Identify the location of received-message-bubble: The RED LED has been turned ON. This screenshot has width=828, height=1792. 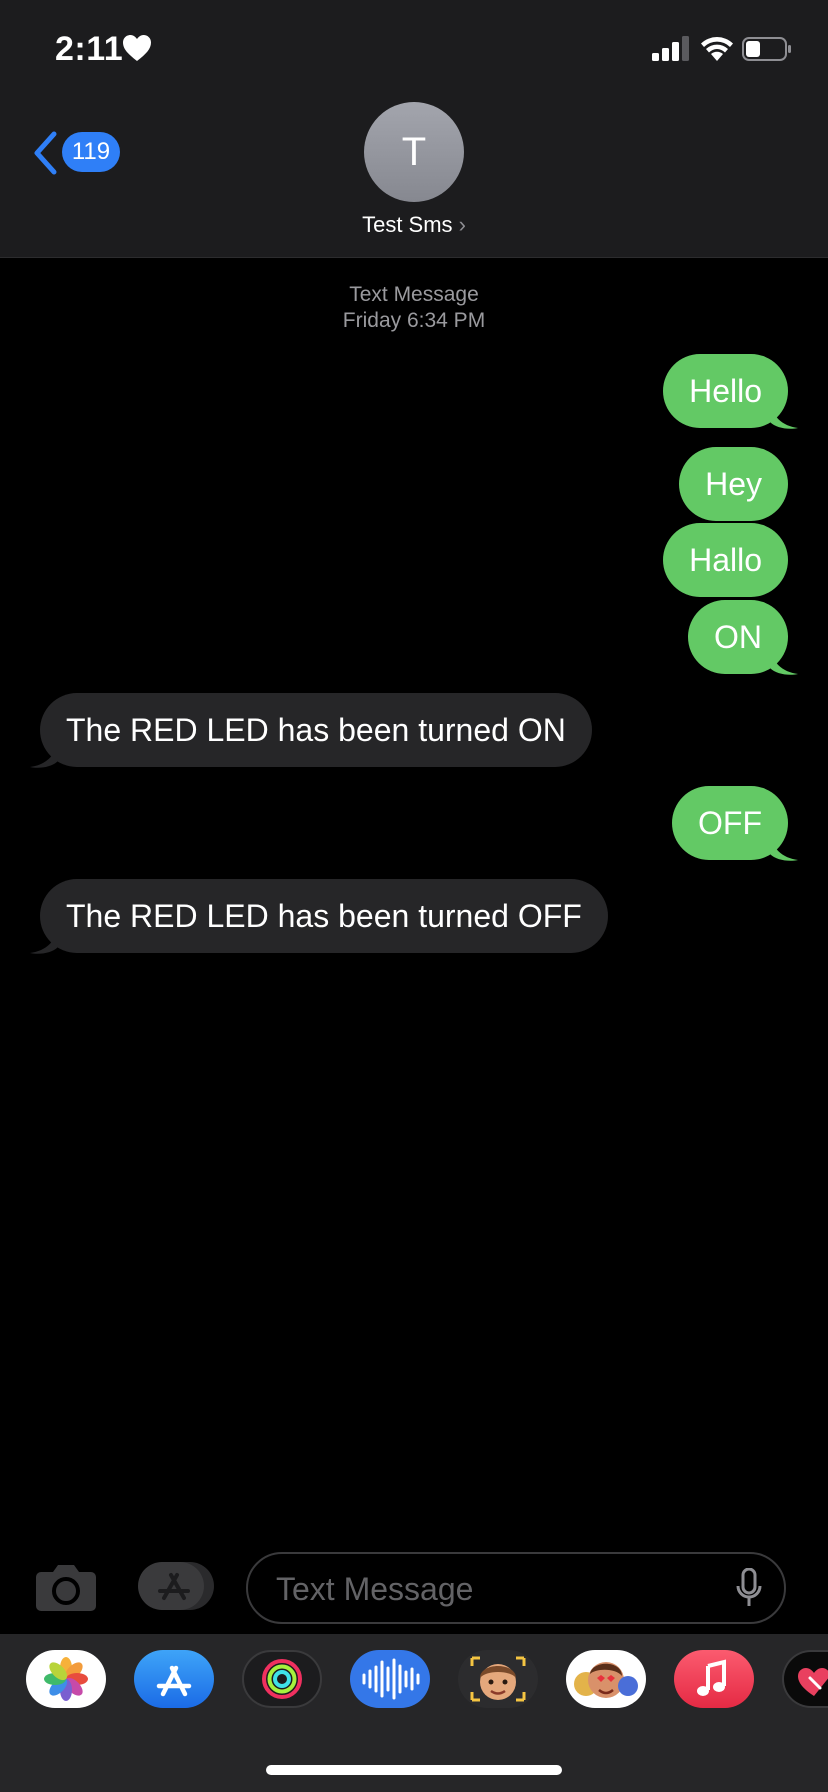
(316, 730).